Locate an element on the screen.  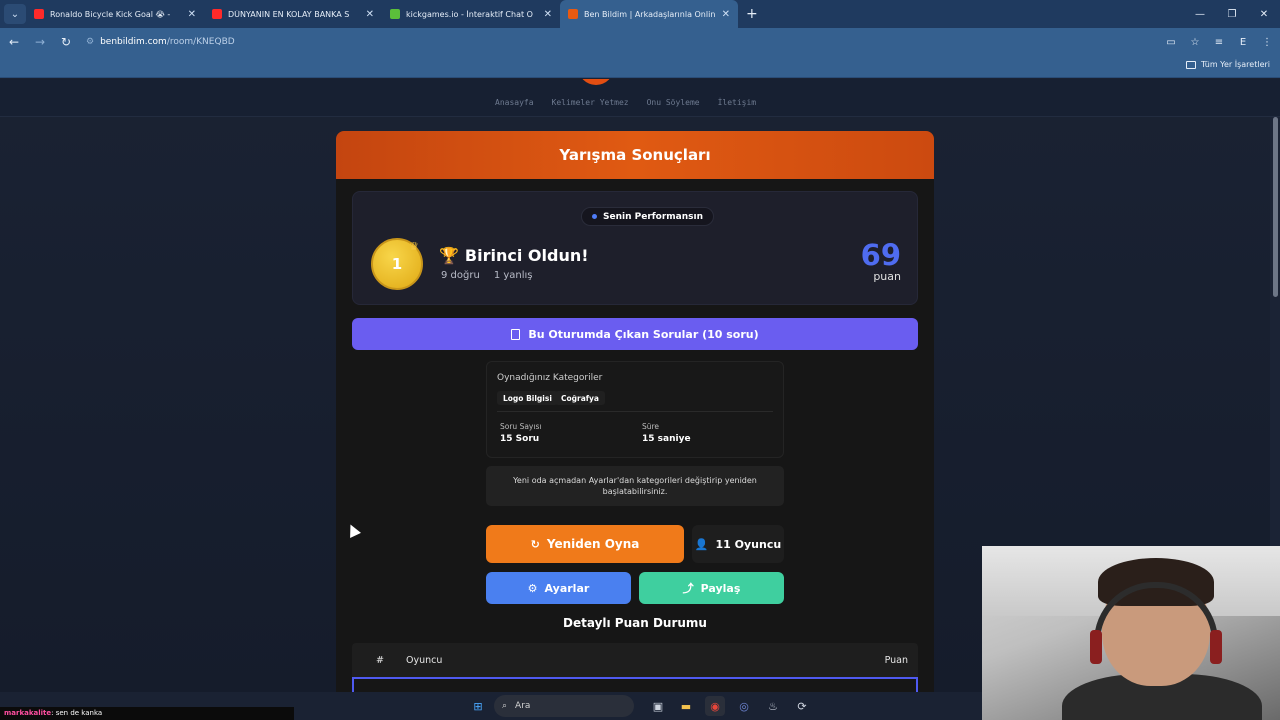
tab-search-button: ⌄ is located at coordinates (15, 14).